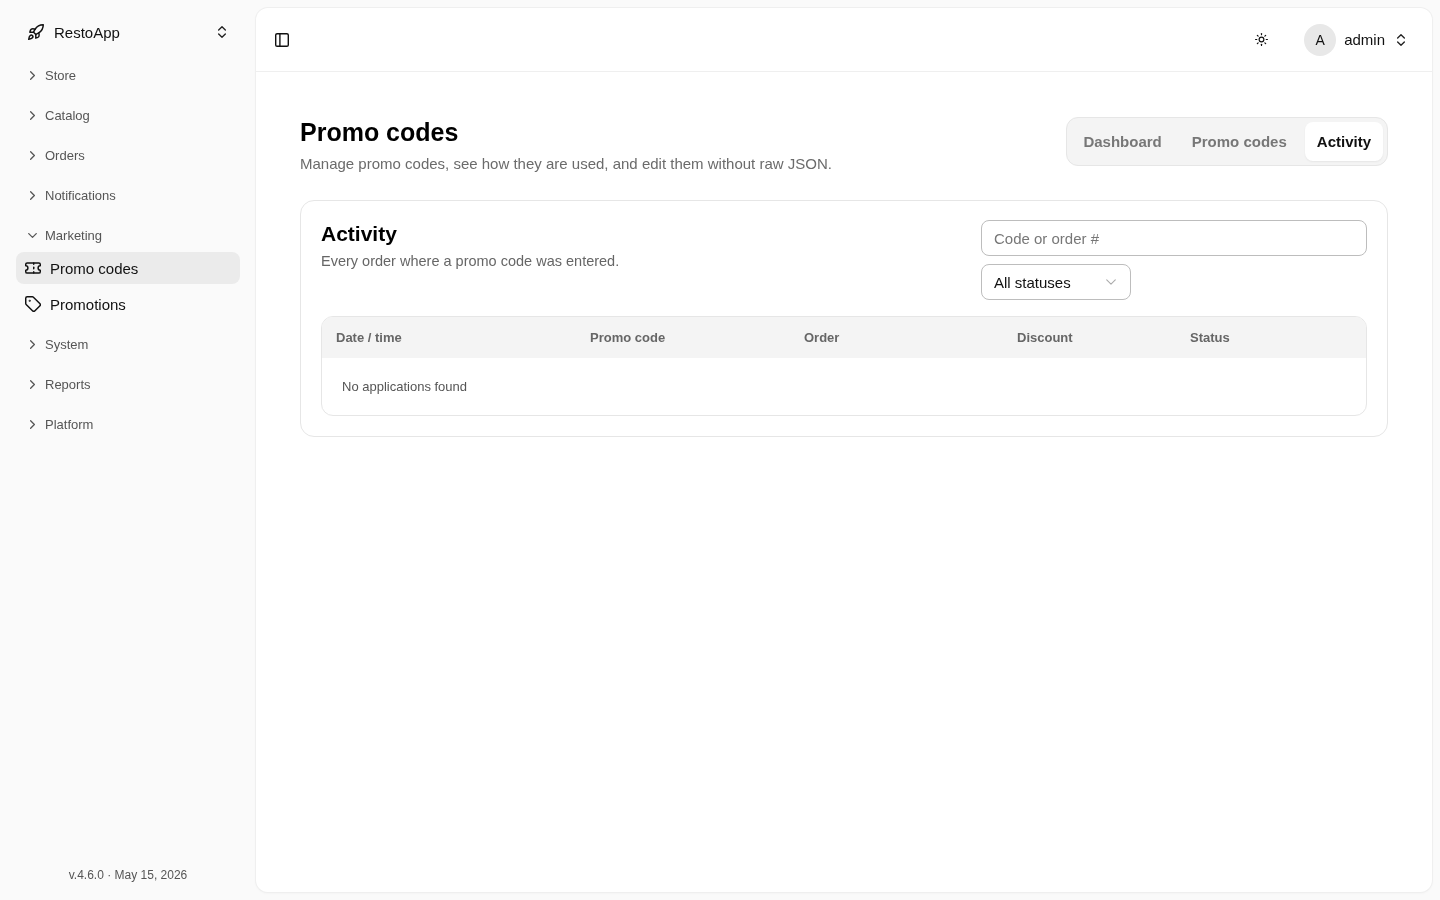 Image resolution: width=1440 pixels, height=900 pixels. Describe the element at coordinates (128, 75) in the screenshot. I see `nav-group: Store` at that location.